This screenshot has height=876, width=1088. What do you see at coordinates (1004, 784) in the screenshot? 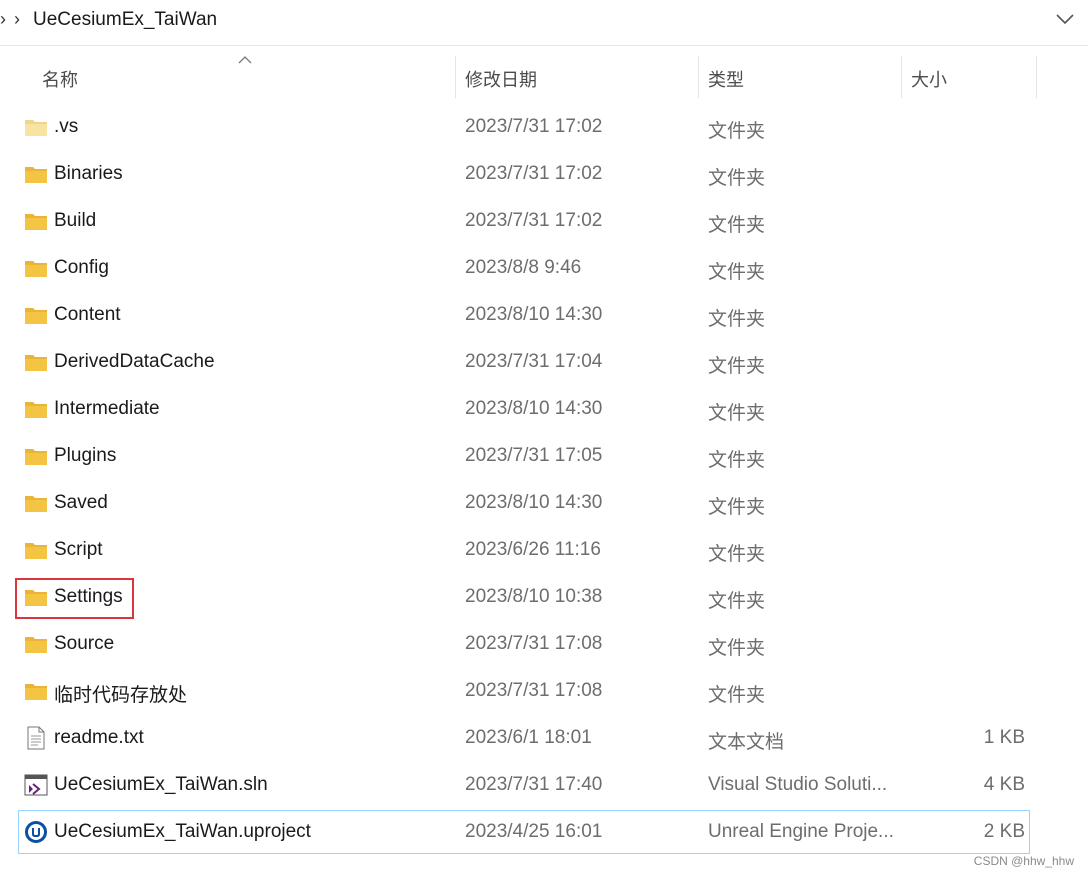
I see `file-size: 4 KB` at bounding box center [1004, 784].